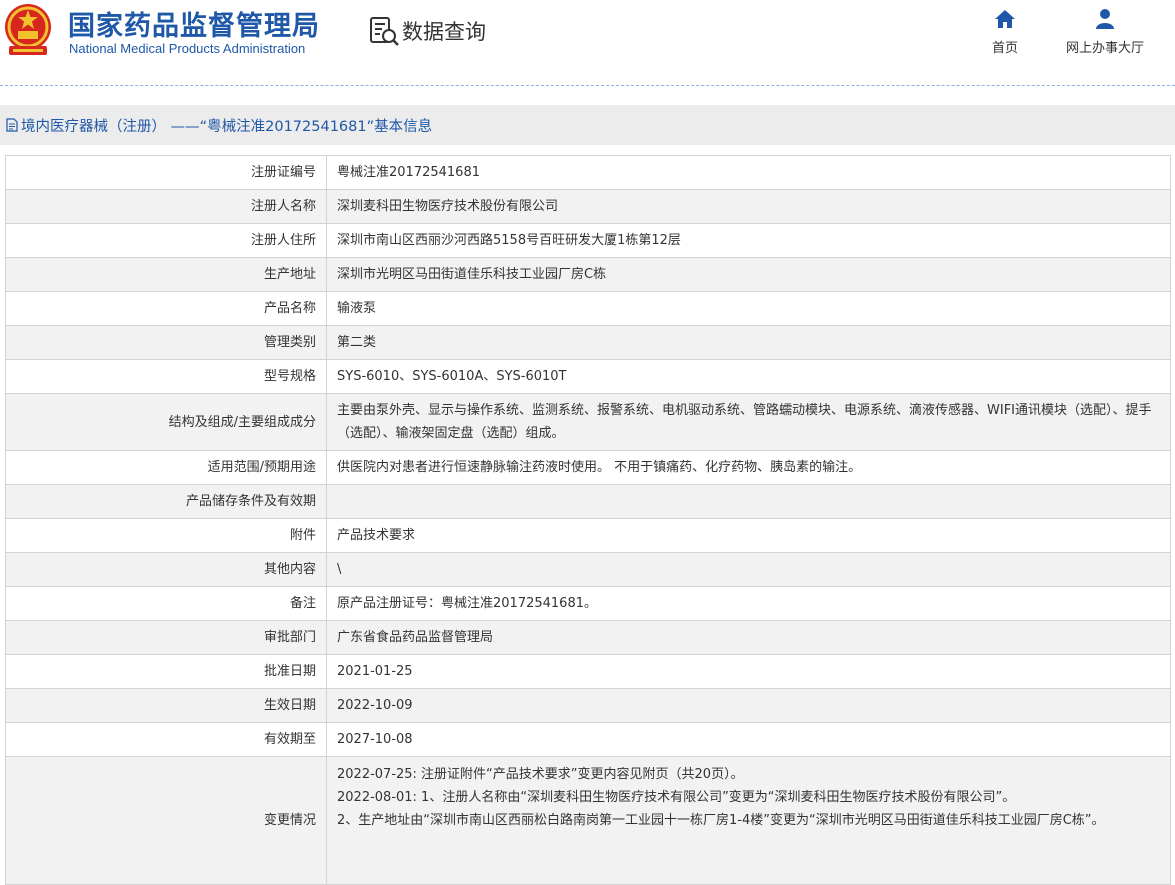 This screenshot has height=885, width=1175. I want to click on table-row: 注册人名称 深圳麦科田生物医疗技术股份有限公司, so click(588, 206).